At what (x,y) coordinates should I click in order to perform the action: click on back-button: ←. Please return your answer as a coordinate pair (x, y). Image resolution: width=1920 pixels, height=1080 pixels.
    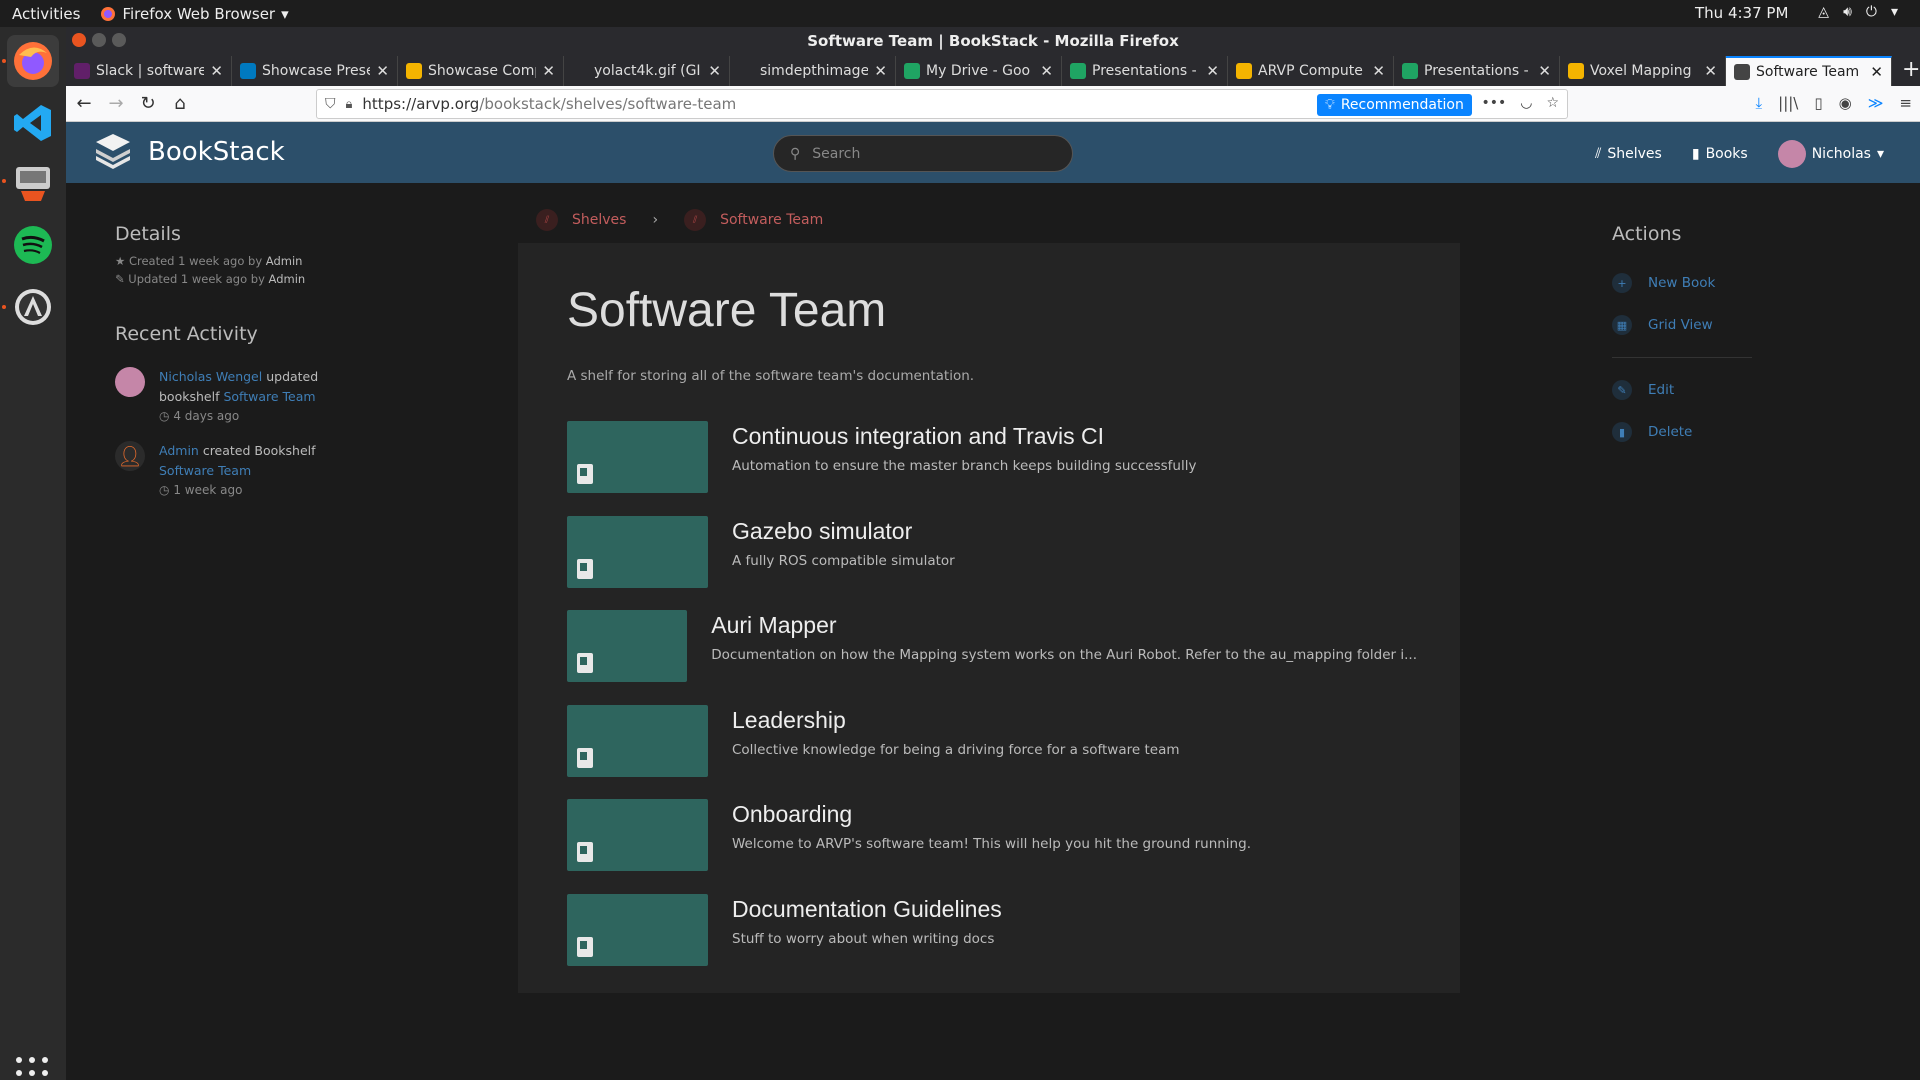
    Looking at the image, I should click on (84, 104).